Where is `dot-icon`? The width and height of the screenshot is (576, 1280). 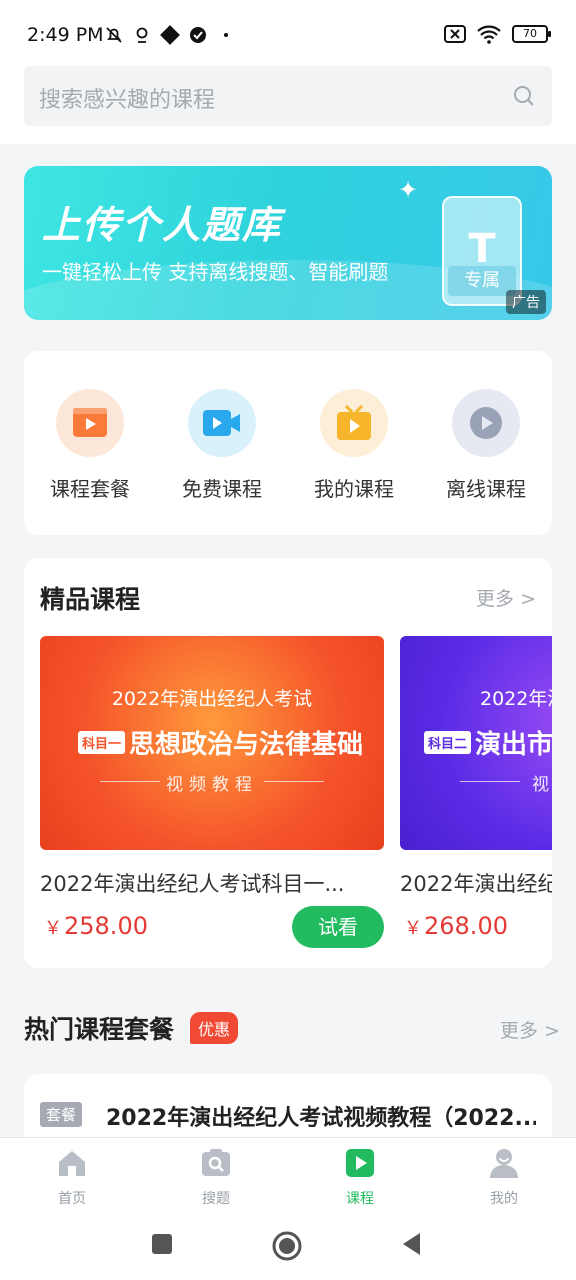 dot-icon is located at coordinates (226, 35).